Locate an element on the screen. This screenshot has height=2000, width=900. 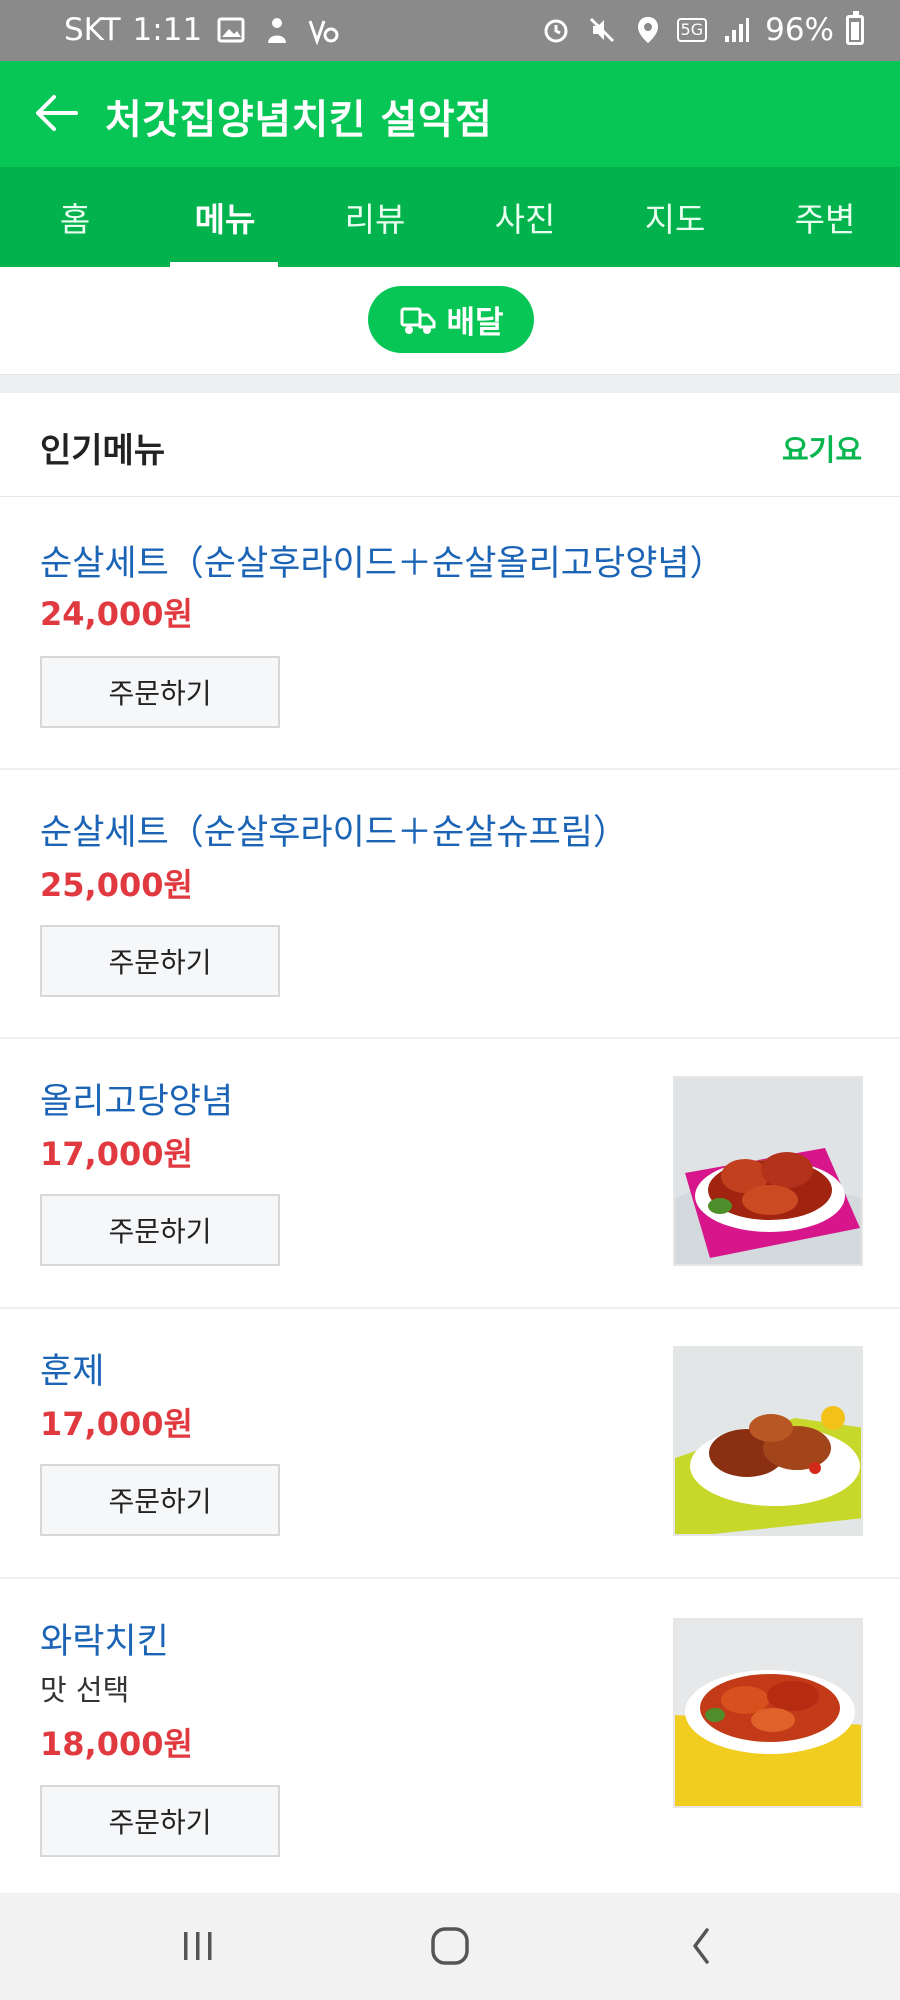
status-right: 5G 96% is located at coordinates (701, 29).